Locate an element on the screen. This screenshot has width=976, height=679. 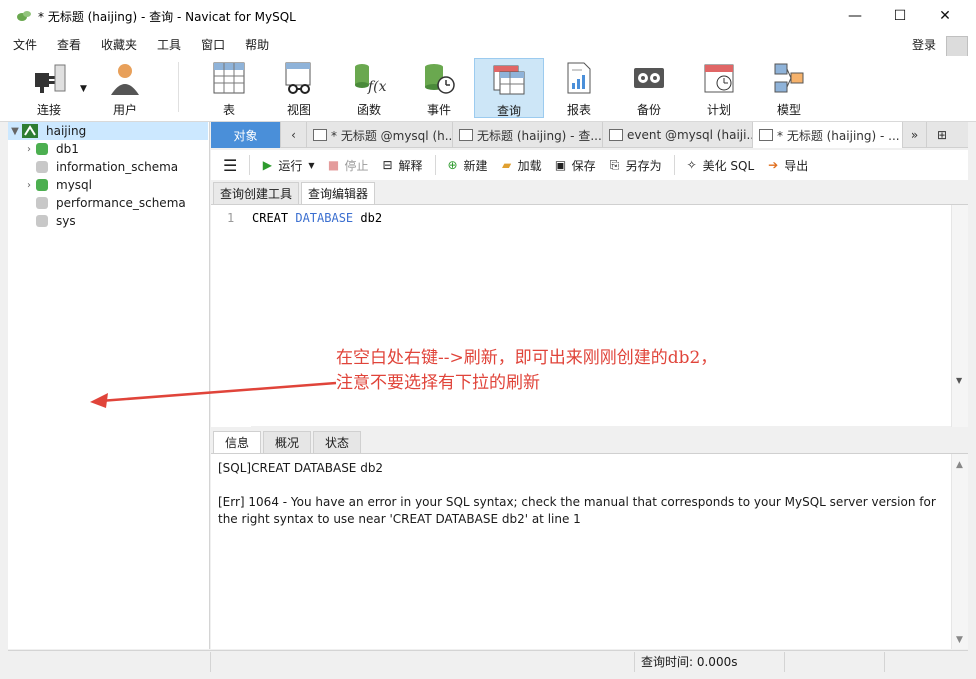
save-as-button: ⎘ 另存为 is located at coordinates (635, 165).